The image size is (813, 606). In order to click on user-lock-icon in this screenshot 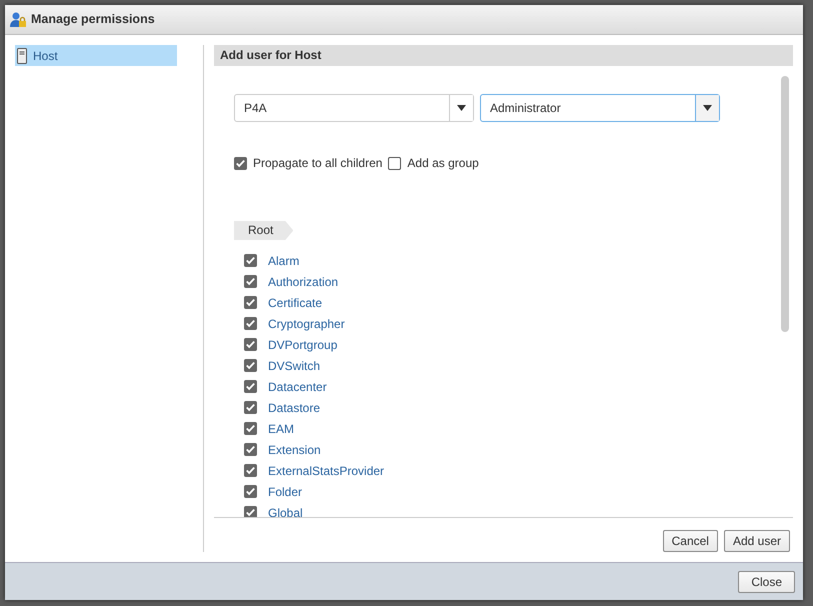, I will do `click(18, 19)`.